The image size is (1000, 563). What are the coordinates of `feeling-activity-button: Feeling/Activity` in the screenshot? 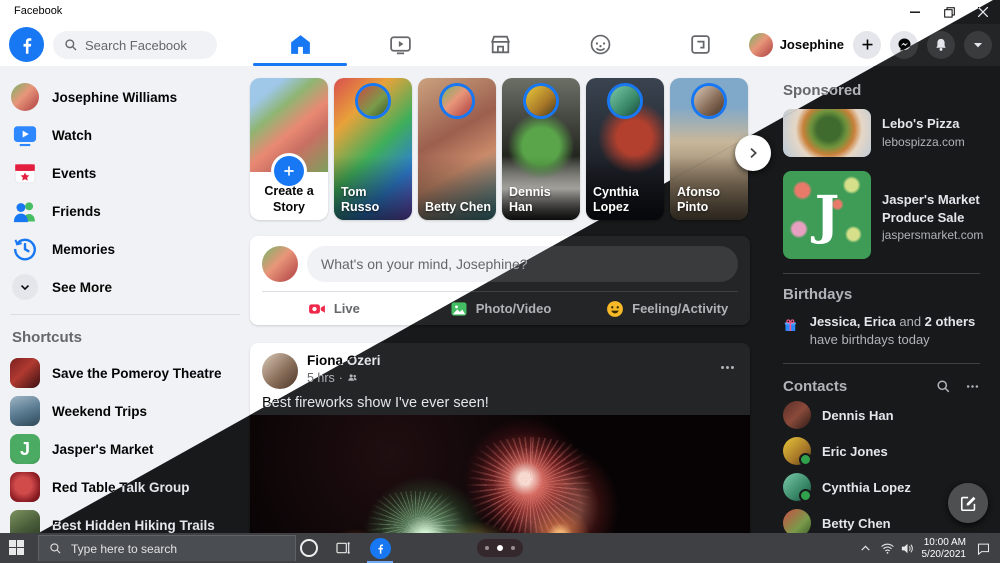 It's located at (666, 308).